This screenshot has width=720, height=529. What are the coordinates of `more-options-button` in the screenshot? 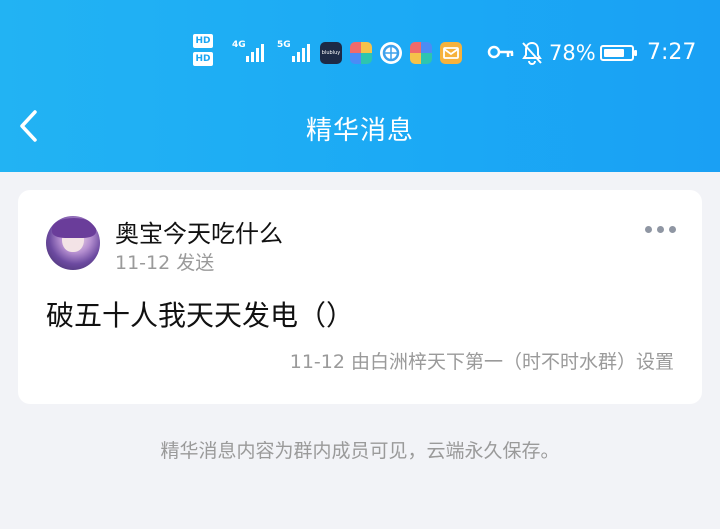 It's located at (660, 229).